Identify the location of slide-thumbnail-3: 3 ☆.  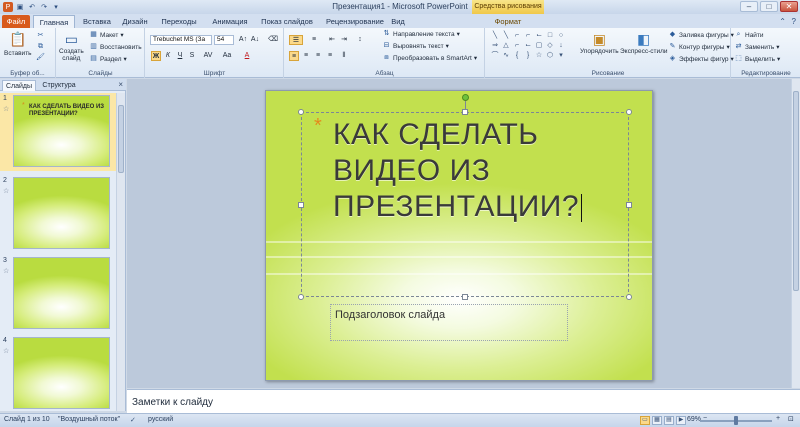
(58, 294).